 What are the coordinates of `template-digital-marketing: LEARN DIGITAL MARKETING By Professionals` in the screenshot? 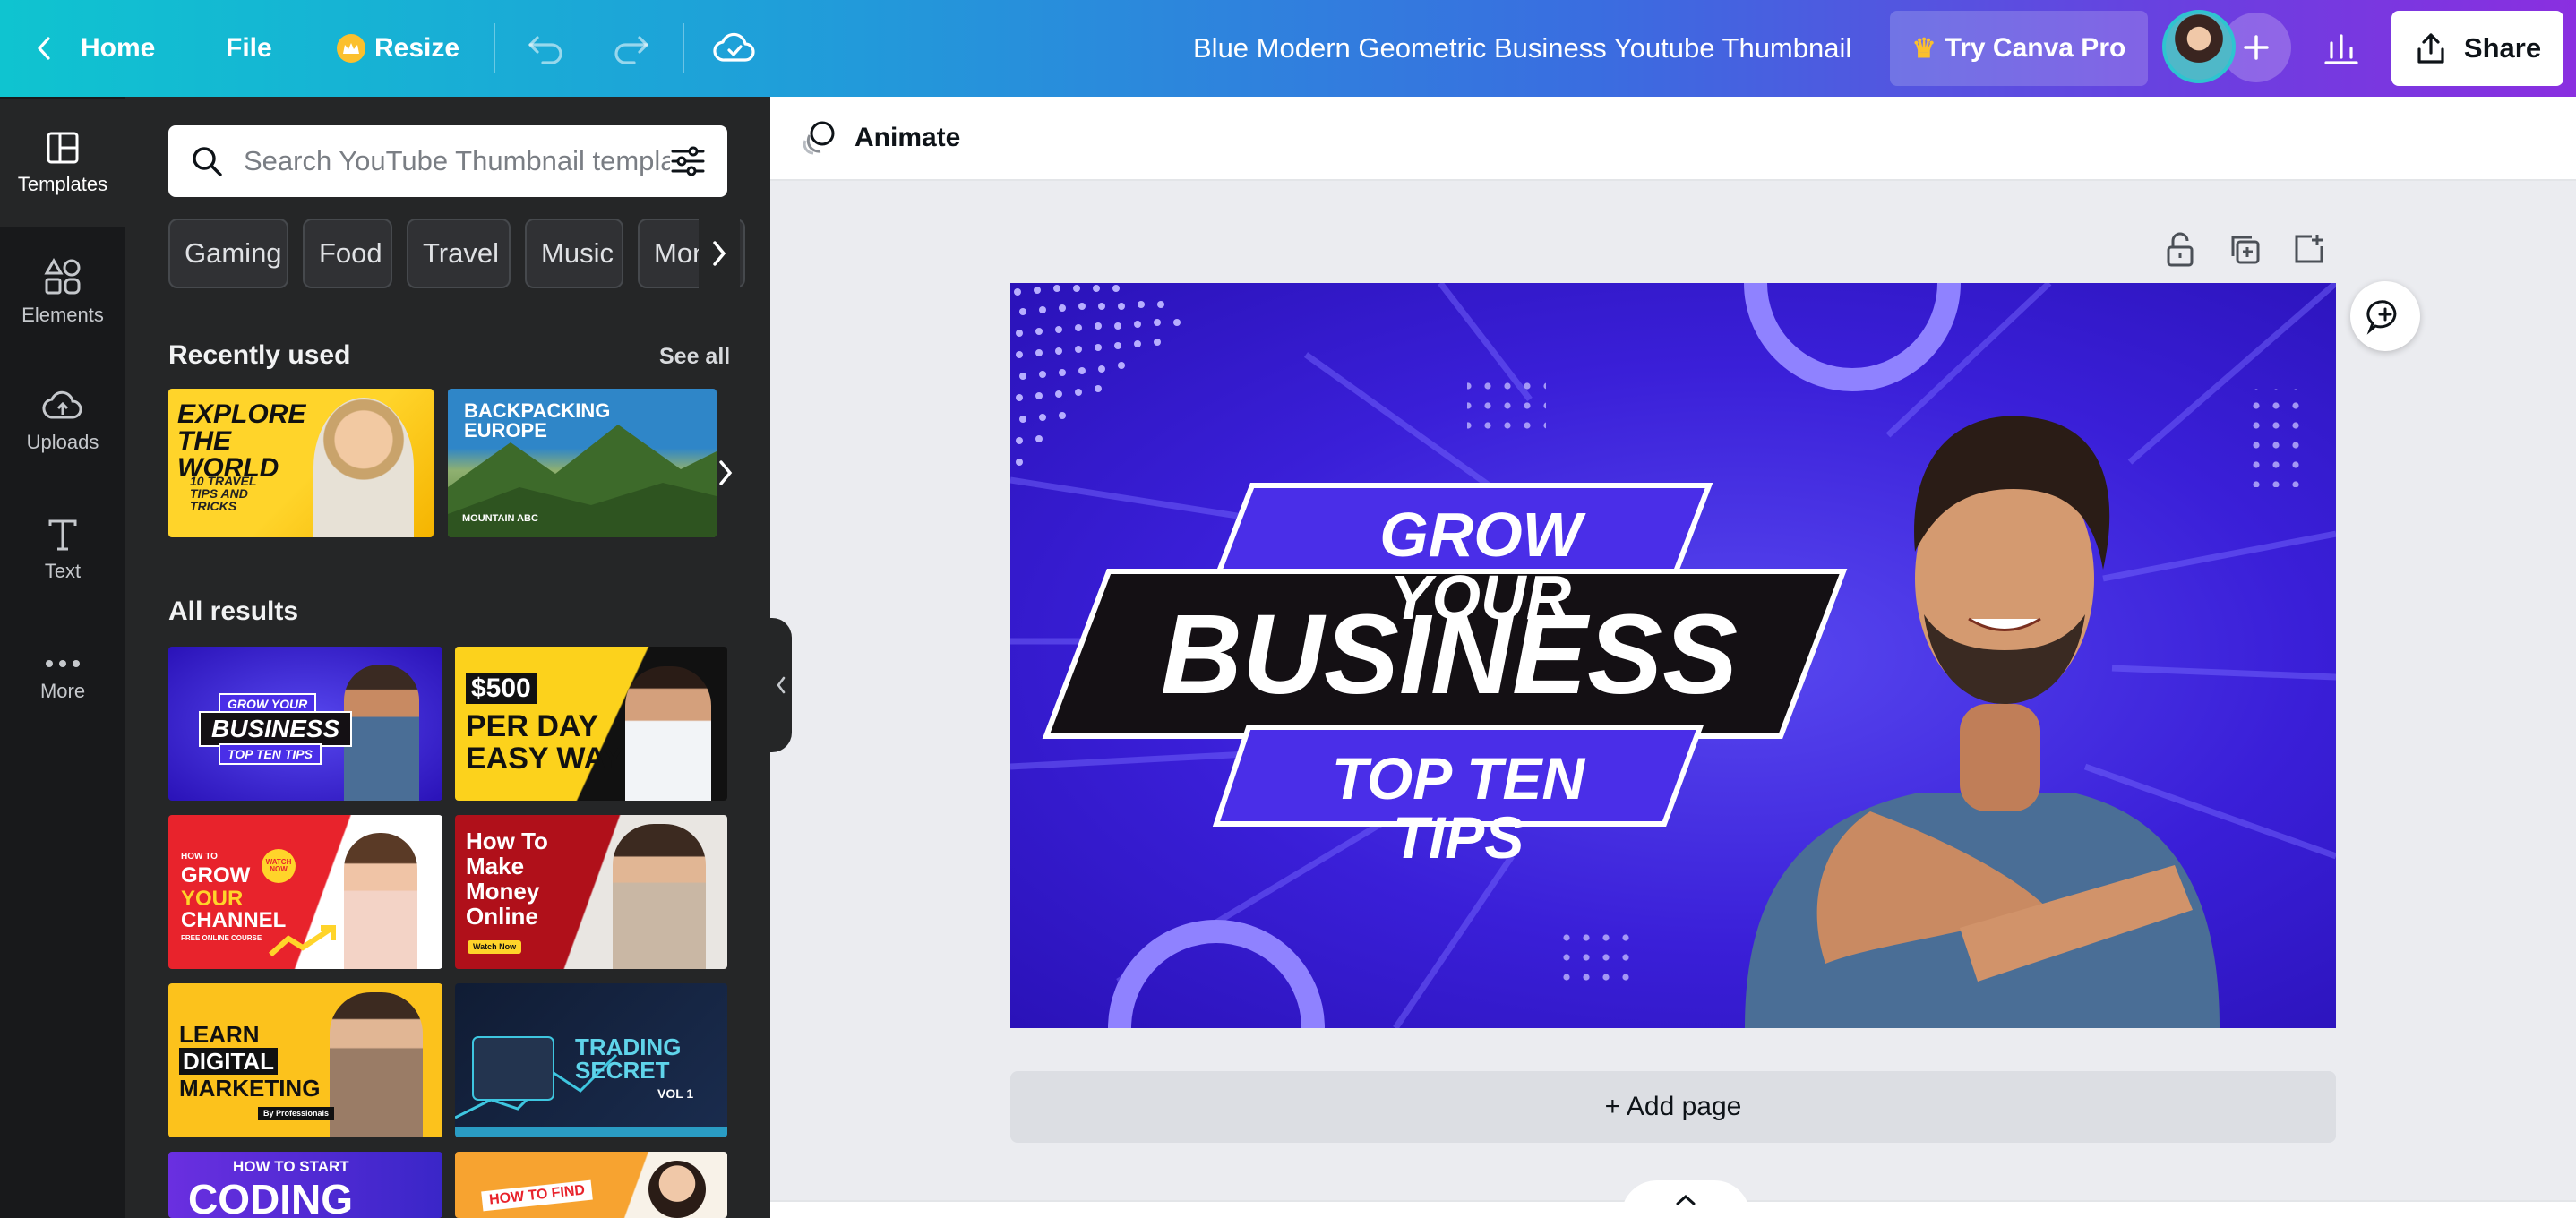 It's located at (305, 1060).